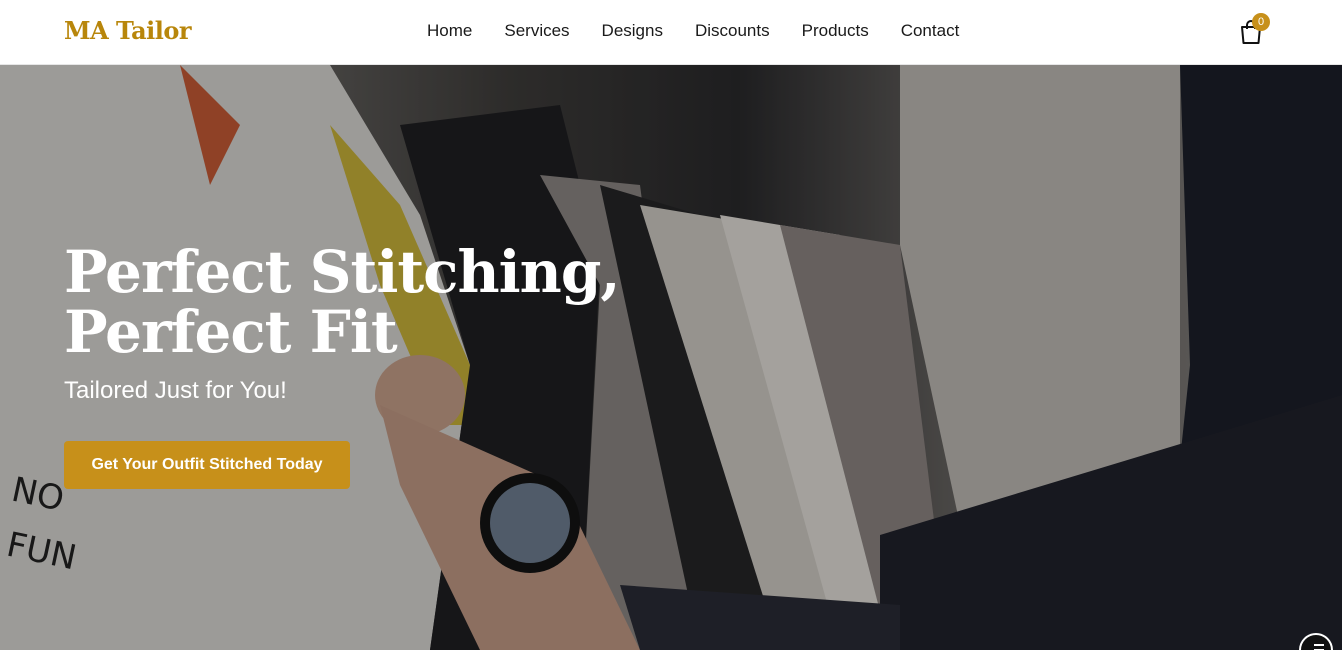 This screenshot has height=650, width=1342. I want to click on nav-link-services: Services, so click(536, 31).